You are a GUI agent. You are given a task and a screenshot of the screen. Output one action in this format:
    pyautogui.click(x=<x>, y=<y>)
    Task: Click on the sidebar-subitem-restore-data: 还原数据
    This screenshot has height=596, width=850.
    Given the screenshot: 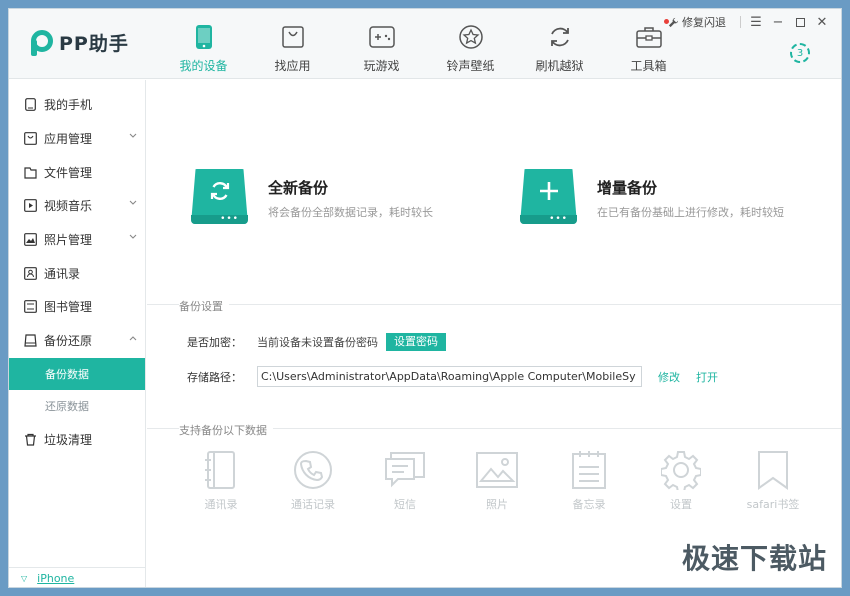 What is the action you would take?
    pyautogui.click(x=77, y=406)
    